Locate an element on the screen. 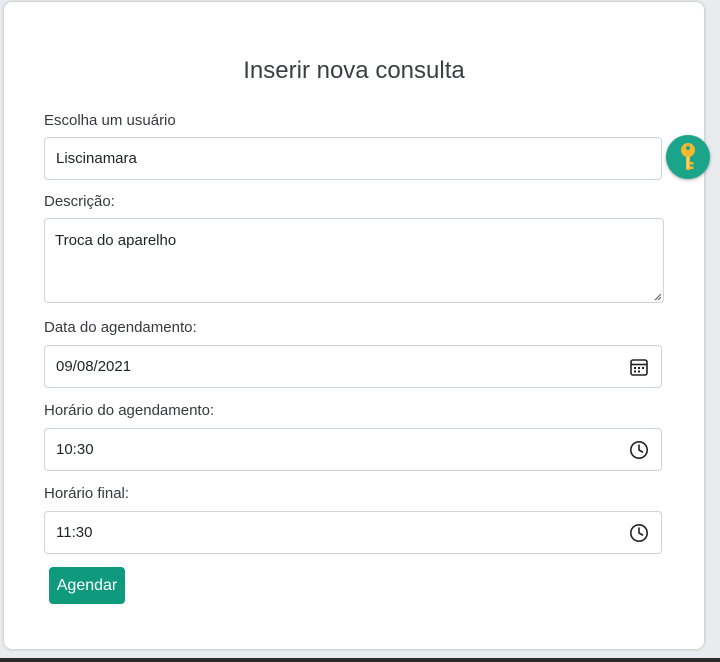 This screenshot has height=662, width=720. date-value: 09/08/2021 is located at coordinates (94, 366).